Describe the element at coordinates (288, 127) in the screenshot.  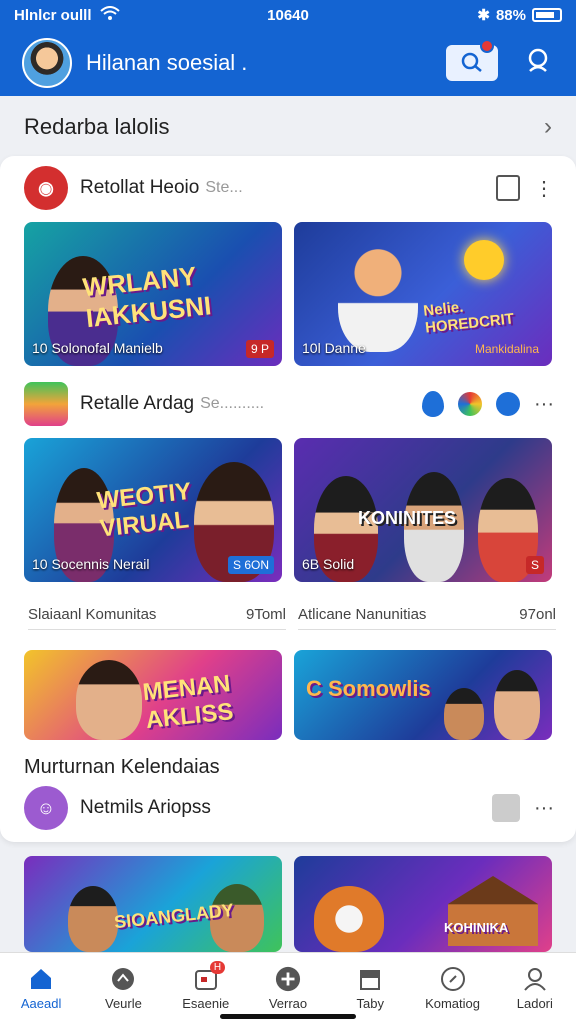
I see `section-header: Redarba lalolis ›` at that location.